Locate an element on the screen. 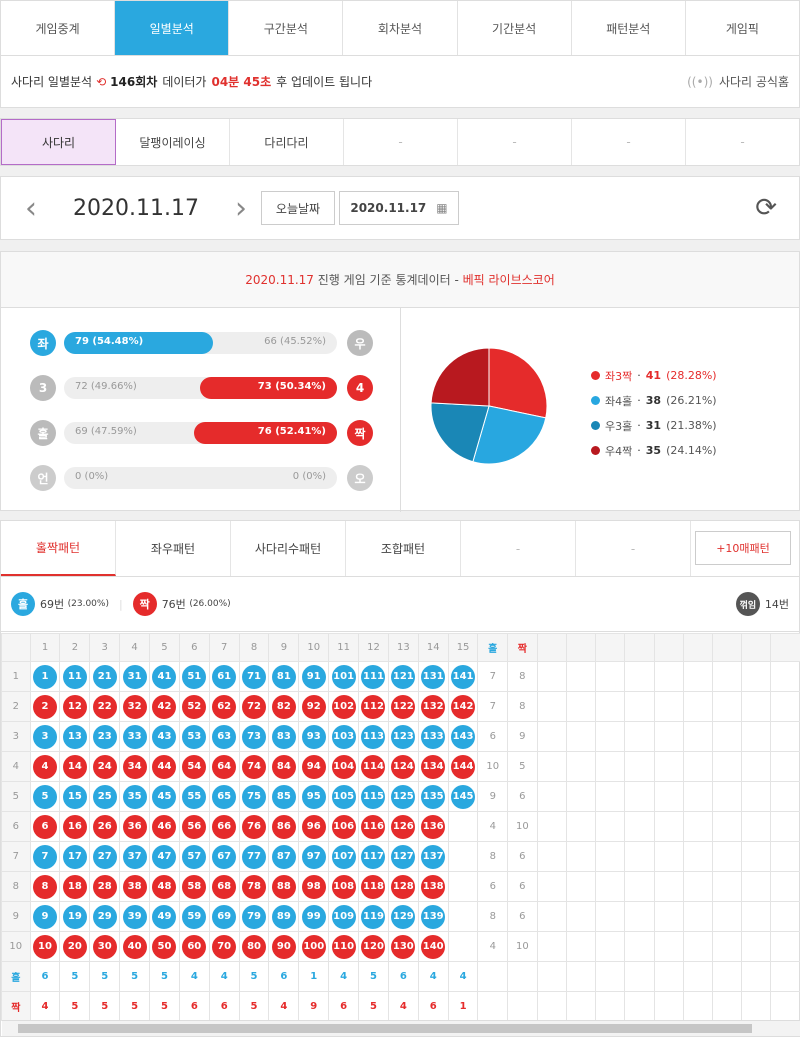 The height and width of the screenshot is (1037, 800). grid-cell: 45 is located at coordinates (164, 796).